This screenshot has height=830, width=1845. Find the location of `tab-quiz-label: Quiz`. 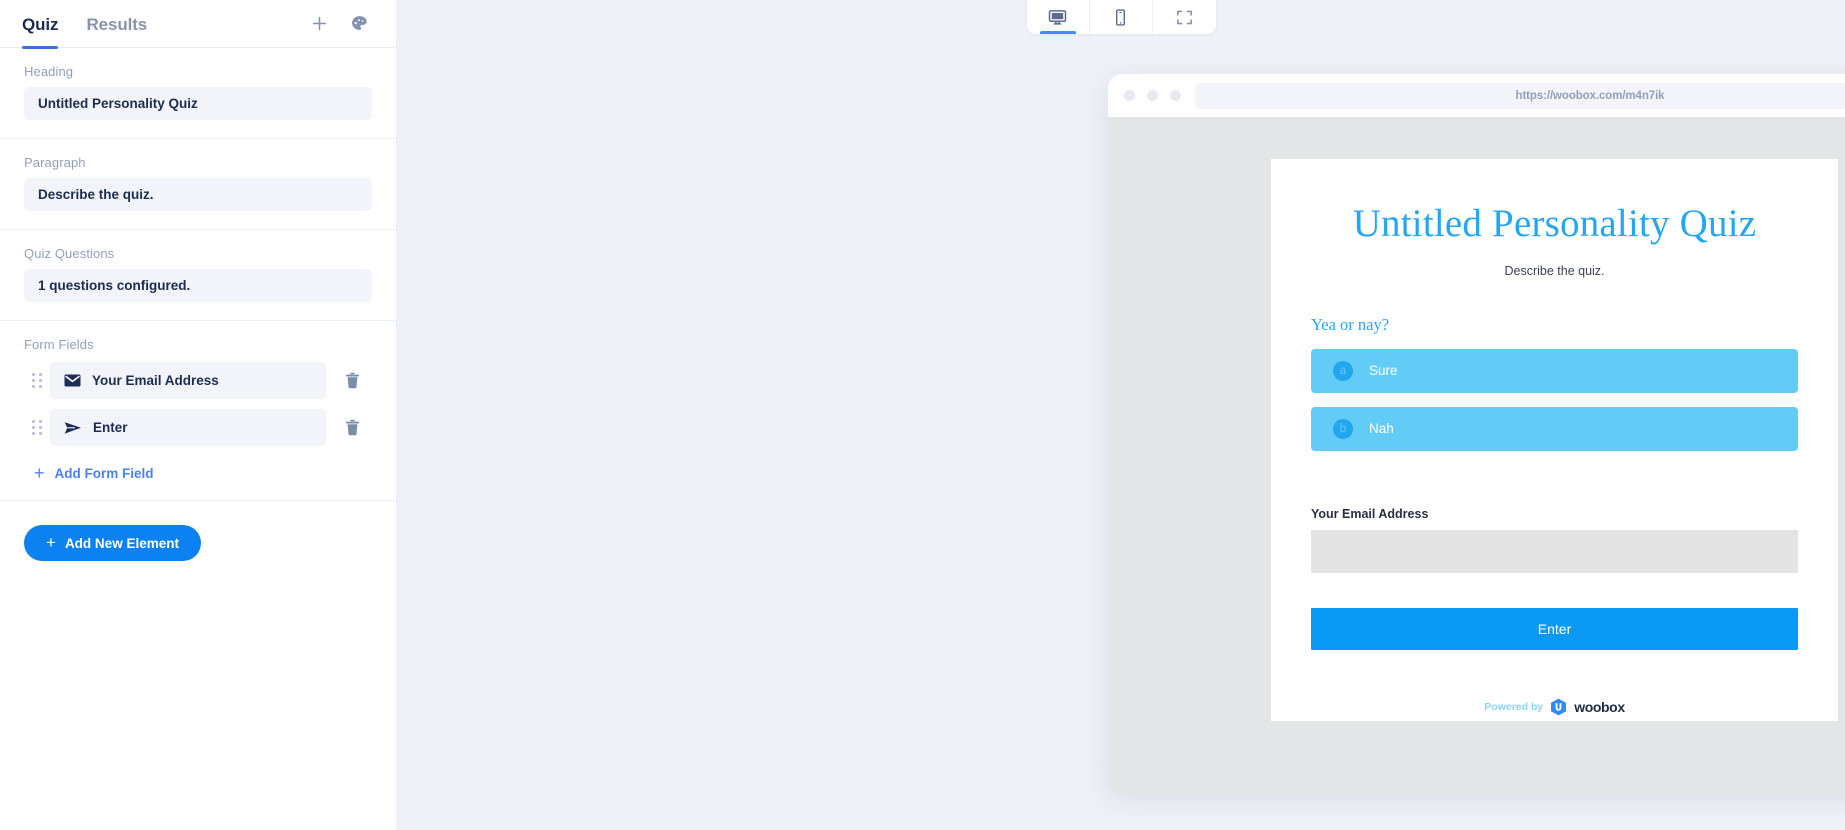

tab-quiz-label: Quiz is located at coordinates (40, 24).